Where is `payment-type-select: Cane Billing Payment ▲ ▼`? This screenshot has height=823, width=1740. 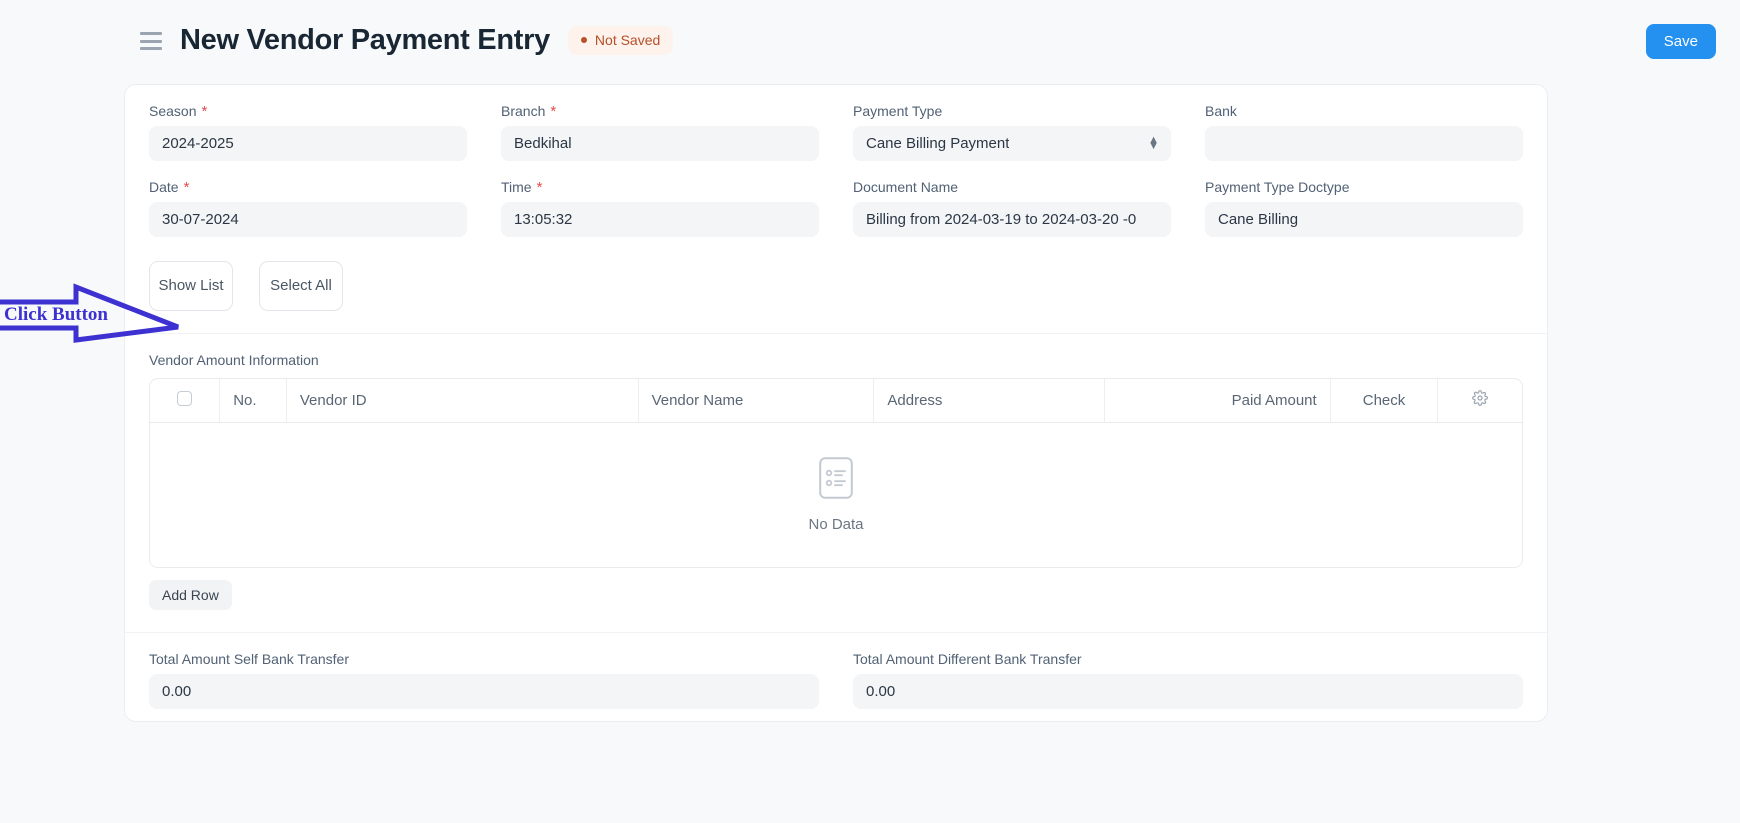 payment-type-select: Cane Billing Payment ▲ ▼ is located at coordinates (1012, 143).